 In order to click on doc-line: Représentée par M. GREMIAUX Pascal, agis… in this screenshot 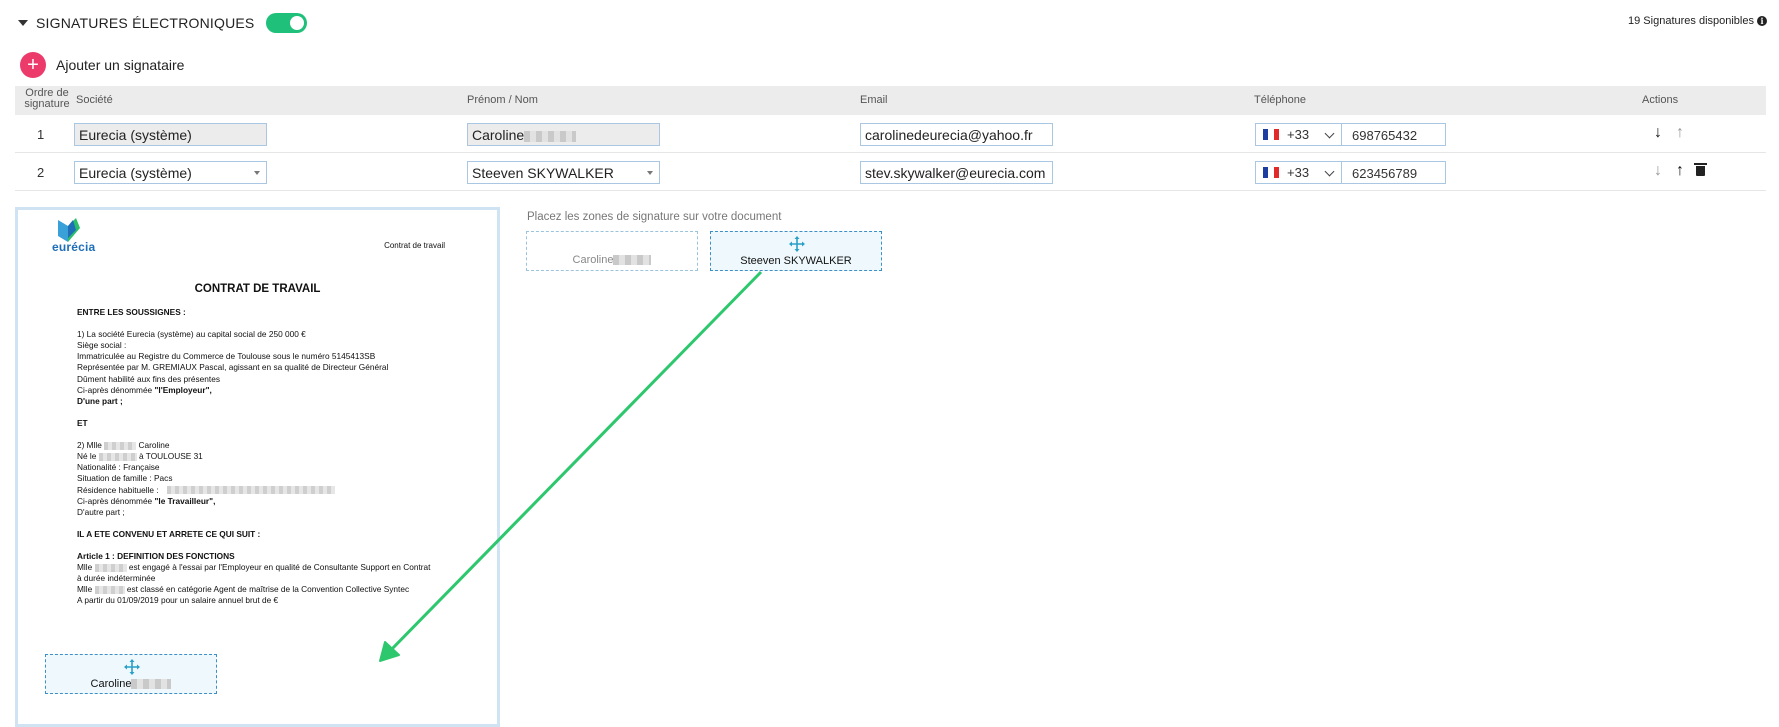, I will do `click(233, 367)`.